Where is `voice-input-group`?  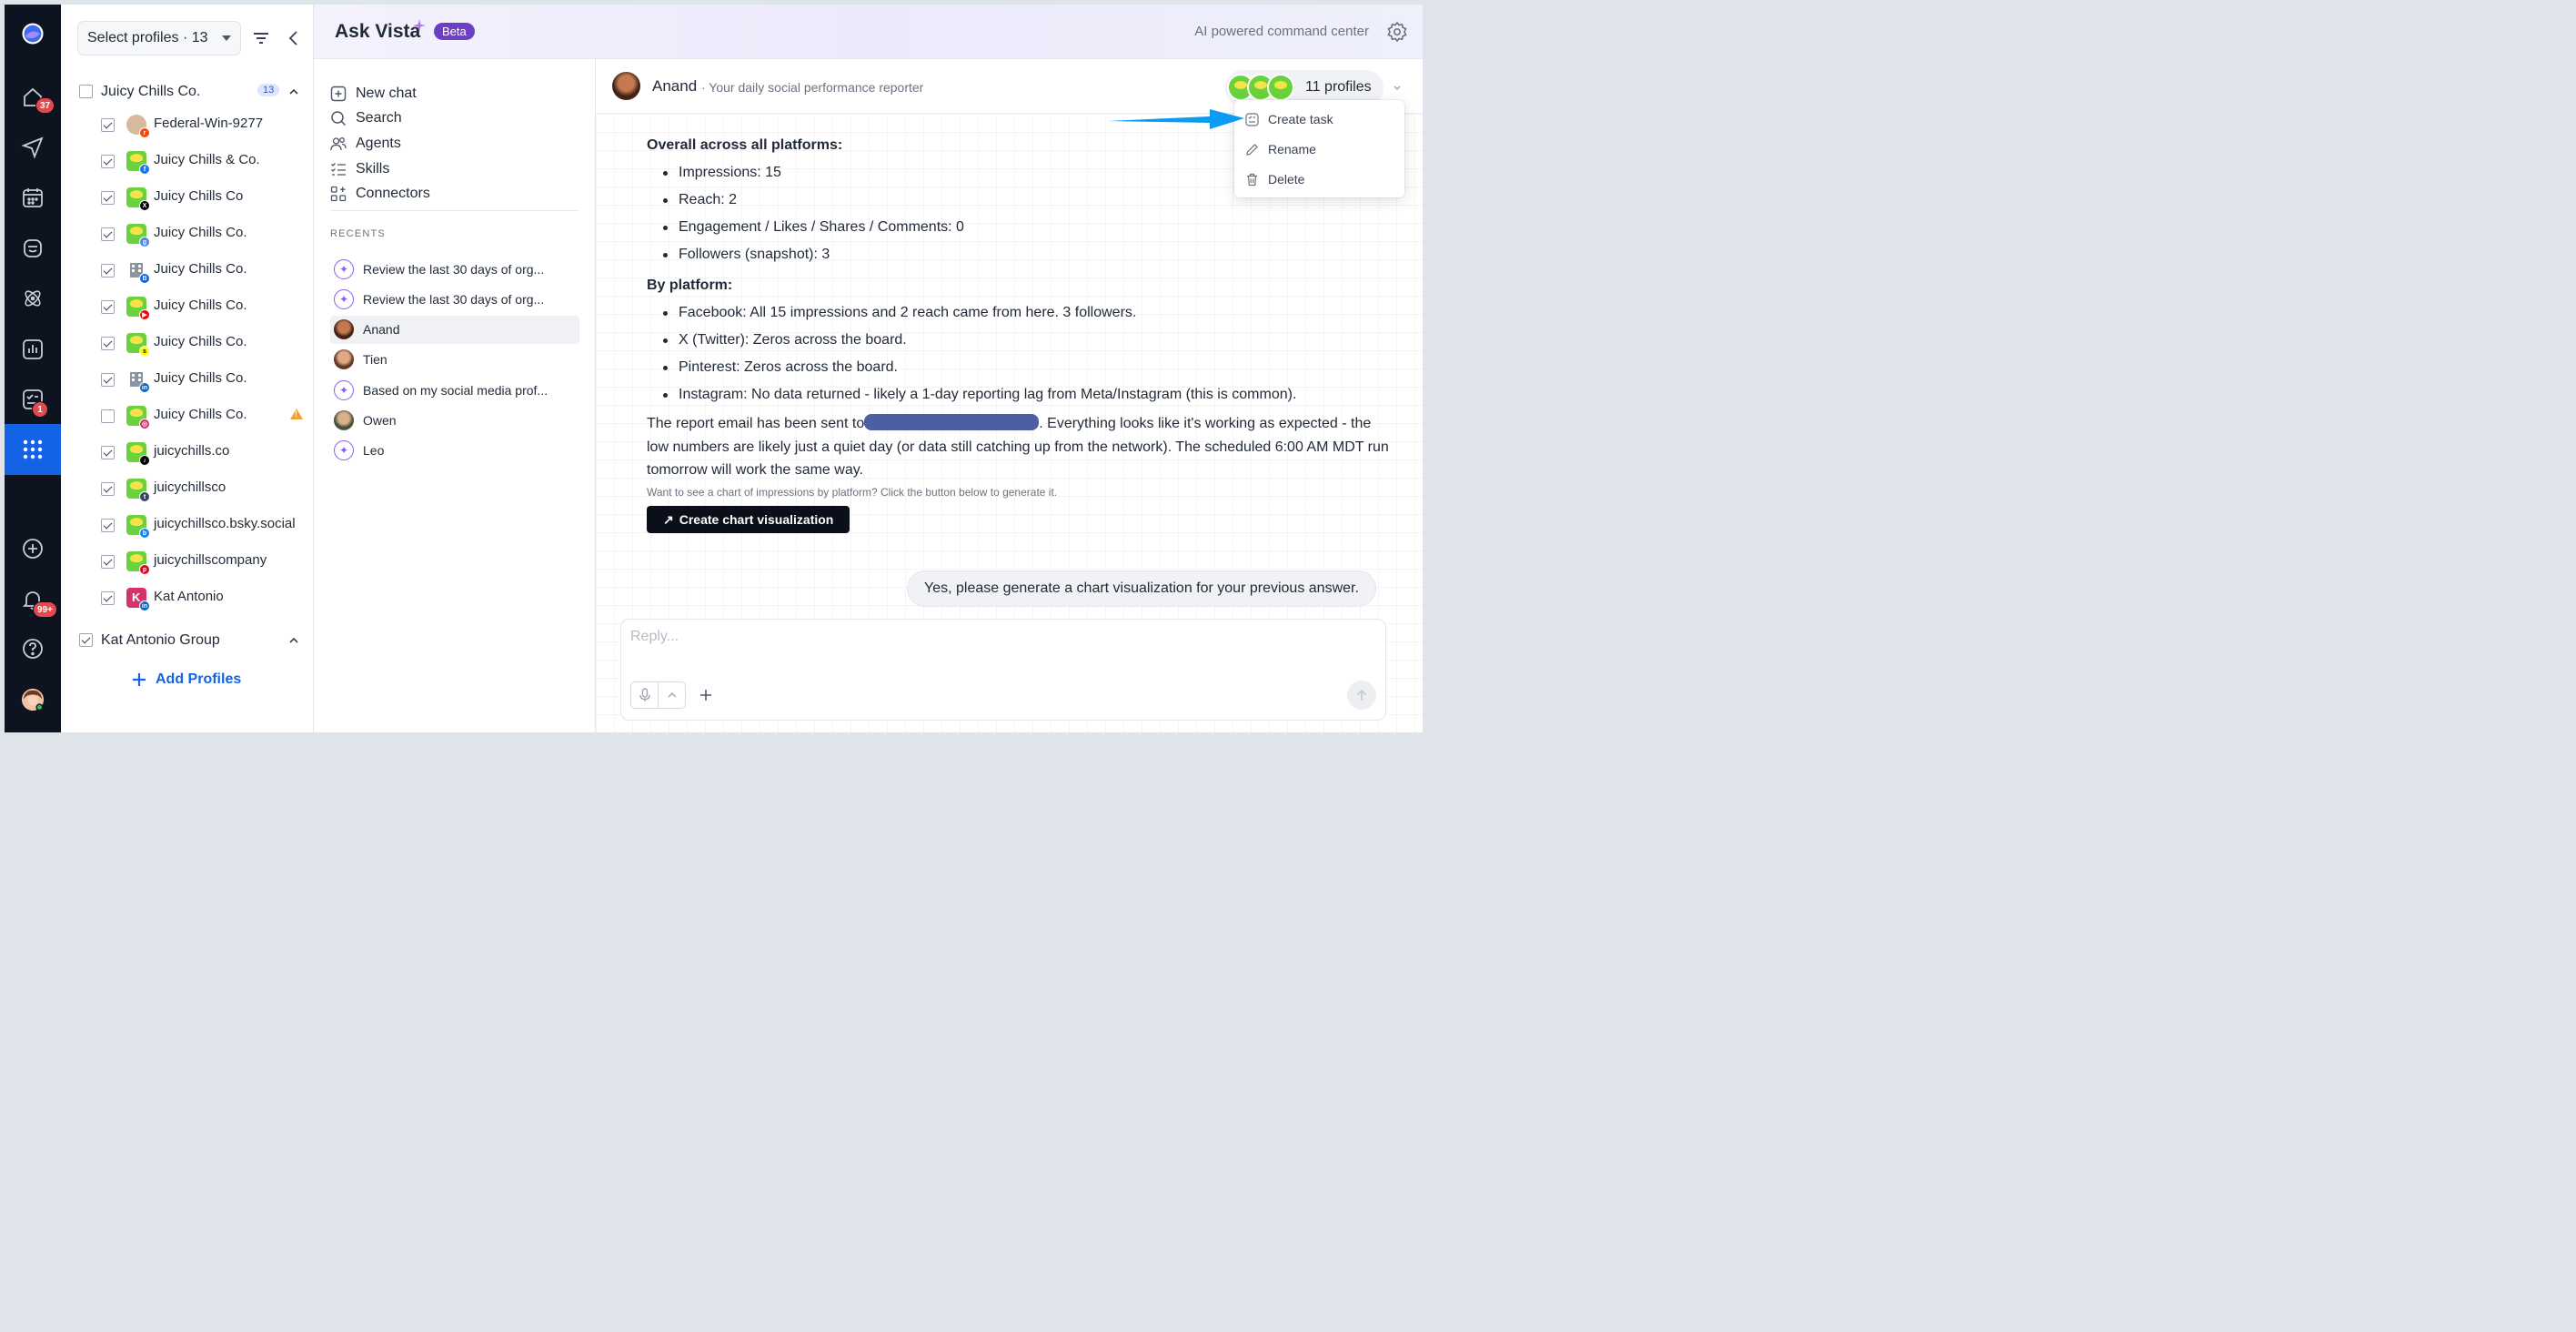 voice-input-group is located at coordinates (658, 695).